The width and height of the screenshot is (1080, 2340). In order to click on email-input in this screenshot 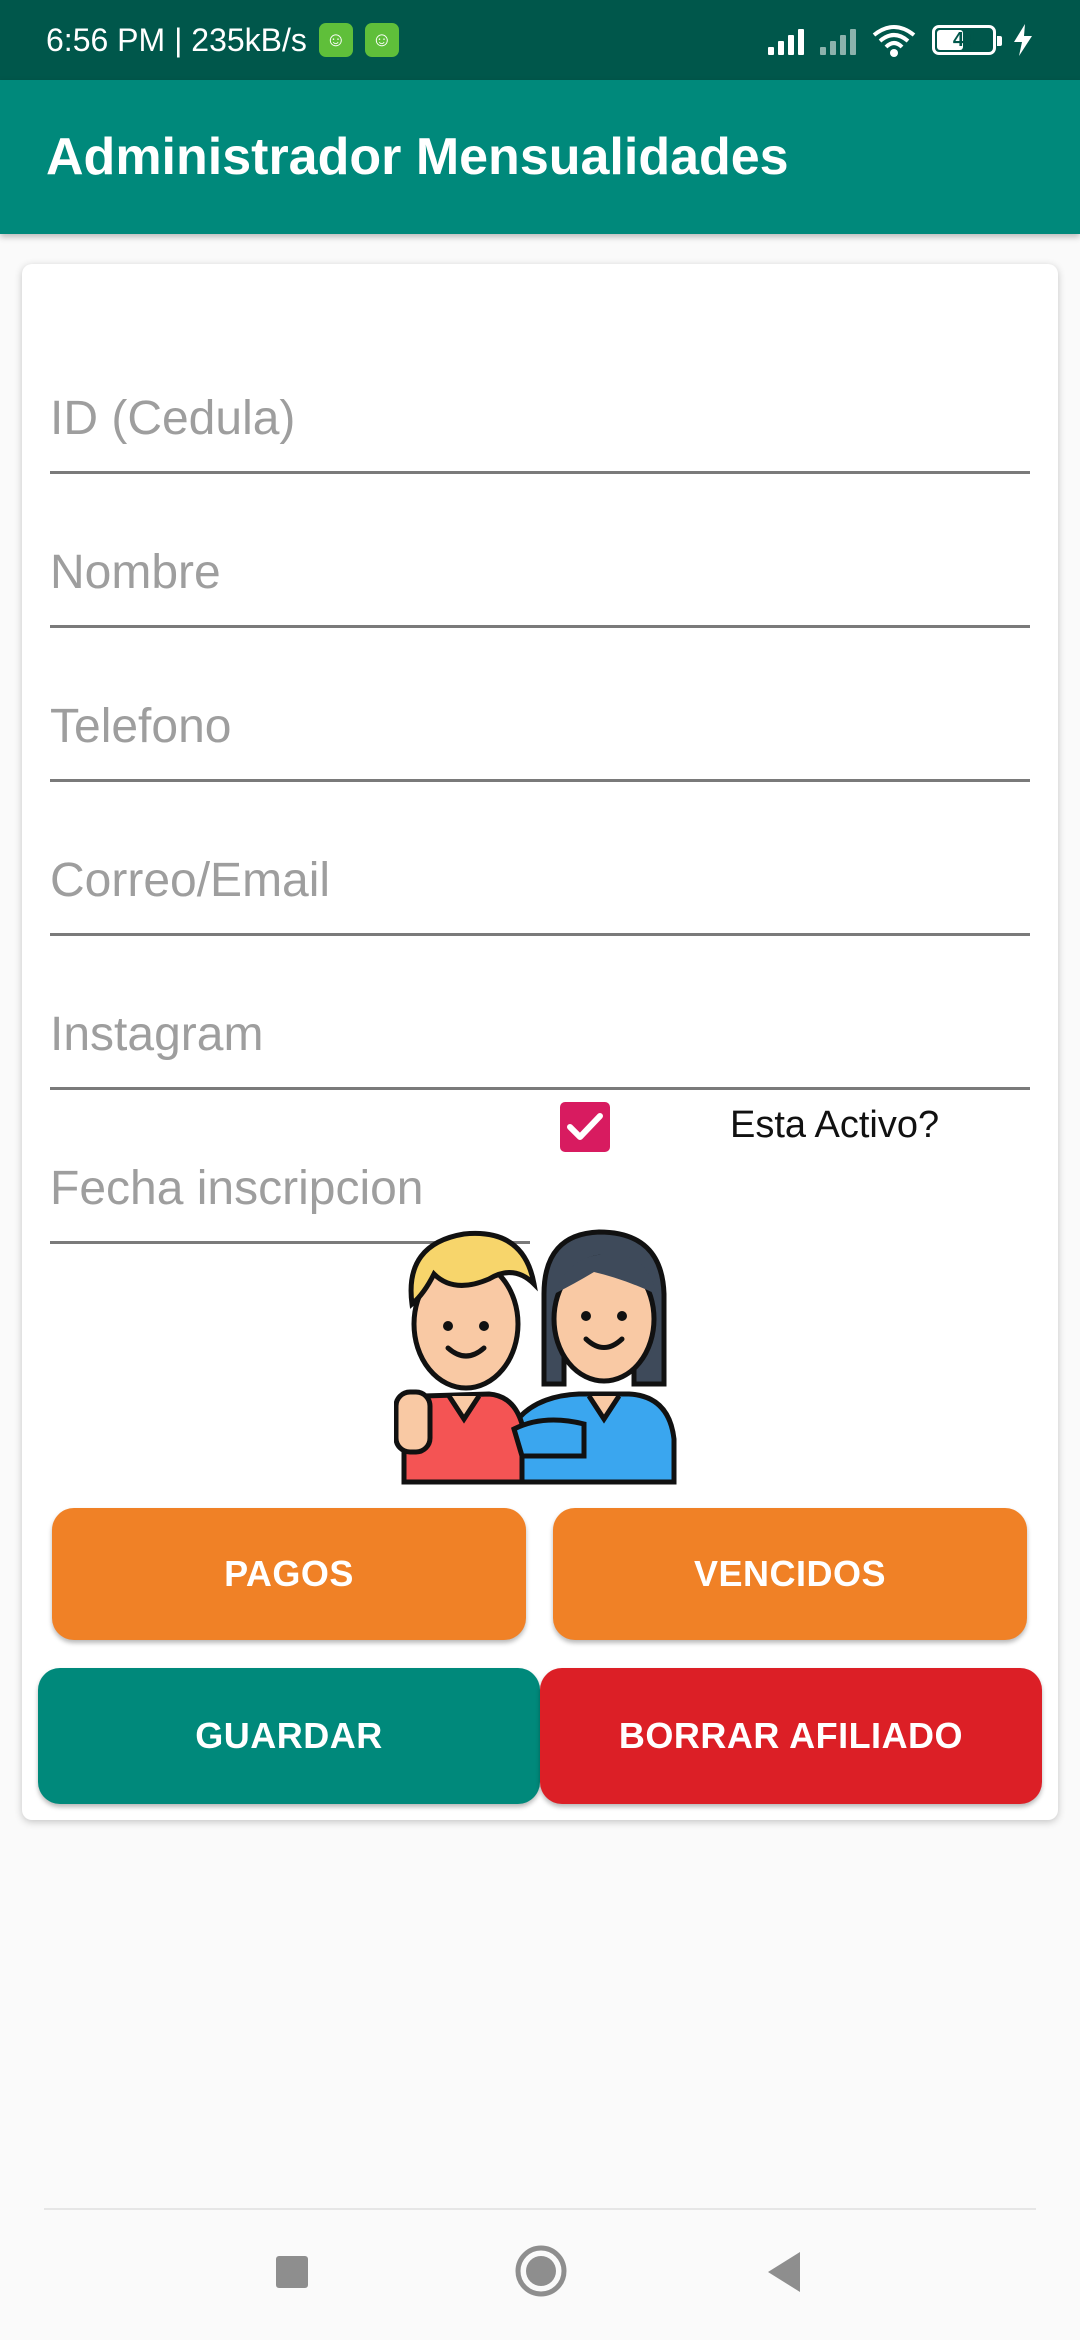, I will do `click(540, 886)`.